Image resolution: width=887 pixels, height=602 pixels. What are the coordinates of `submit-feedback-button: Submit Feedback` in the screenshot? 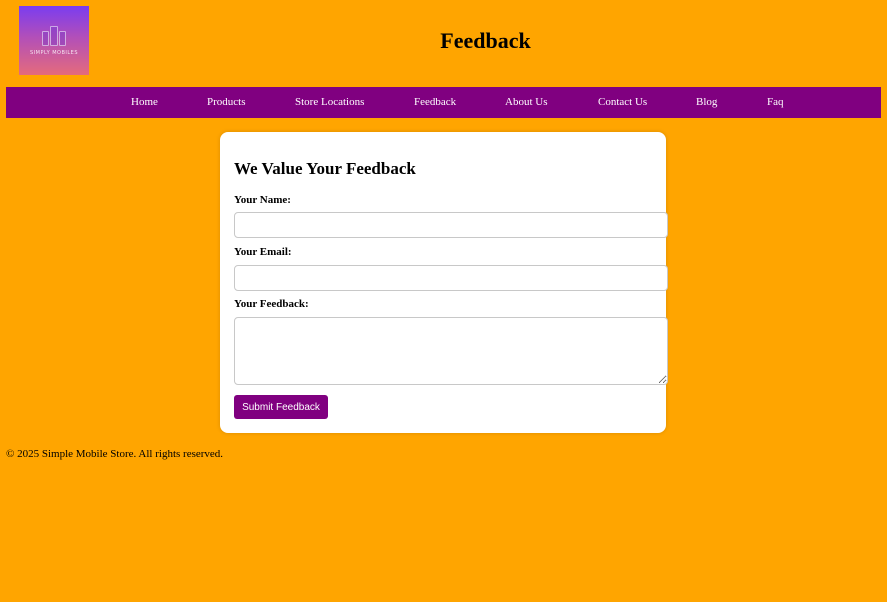 It's located at (281, 407).